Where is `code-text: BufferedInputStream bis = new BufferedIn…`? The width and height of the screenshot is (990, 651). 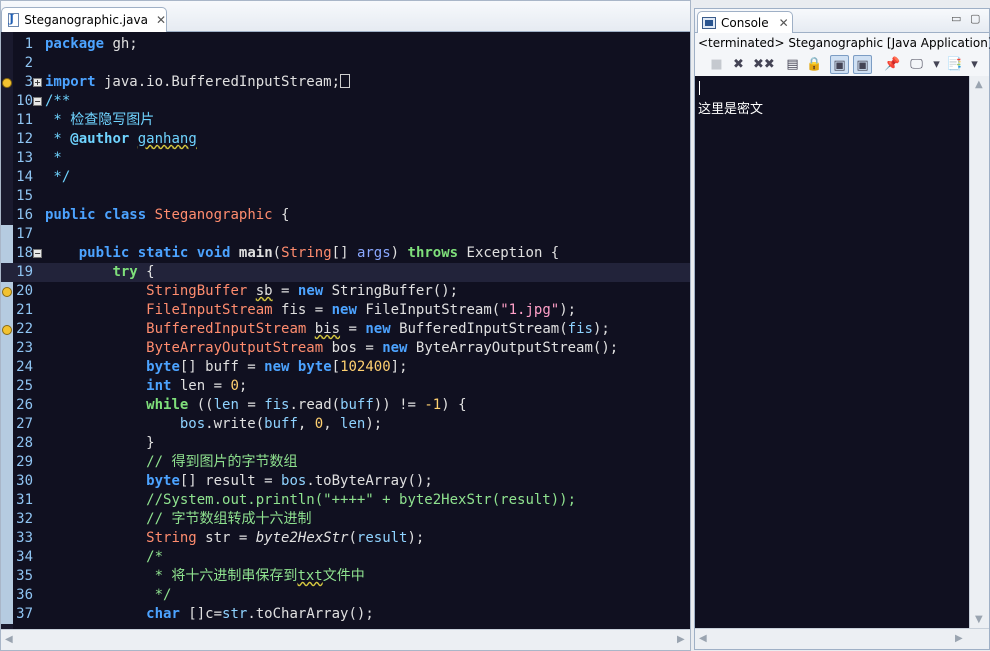
code-text: BufferedInputStream bis = new BufferedIn… is located at coordinates (378, 329).